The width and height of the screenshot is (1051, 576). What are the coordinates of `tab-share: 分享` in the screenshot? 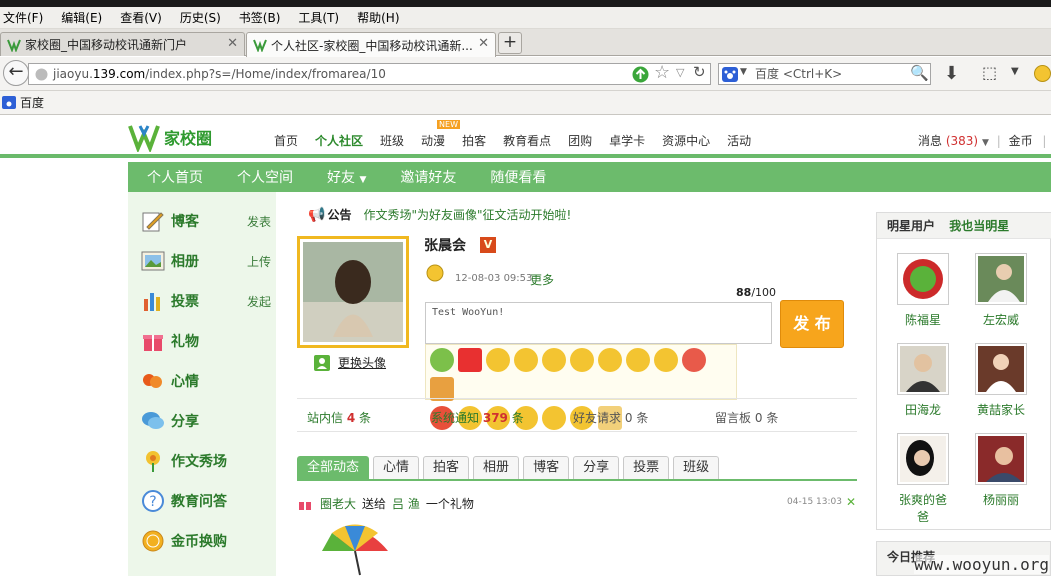 It's located at (596, 468).